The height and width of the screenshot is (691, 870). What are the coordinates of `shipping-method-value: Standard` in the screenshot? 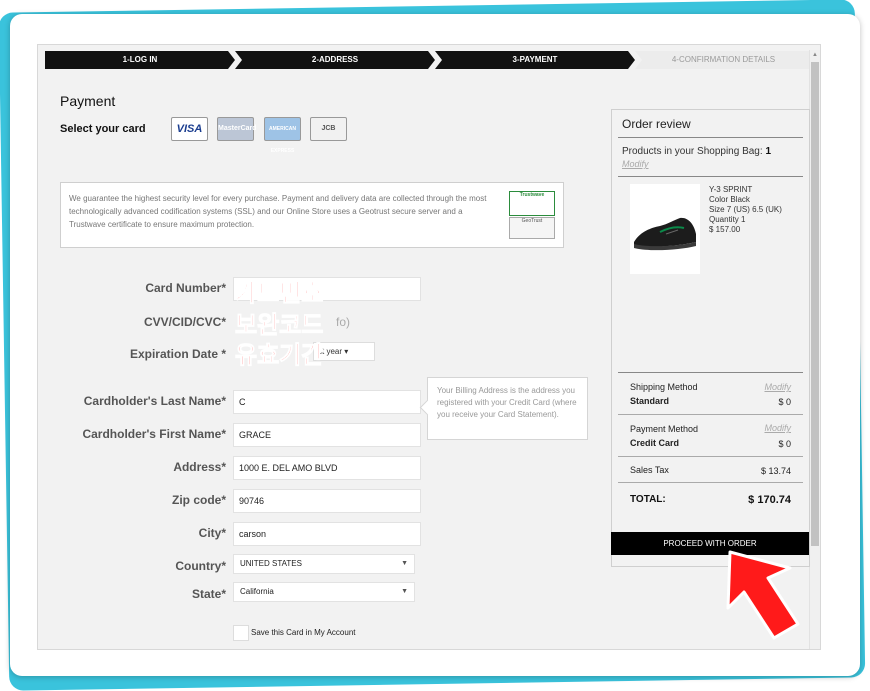 It's located at (650, 401).